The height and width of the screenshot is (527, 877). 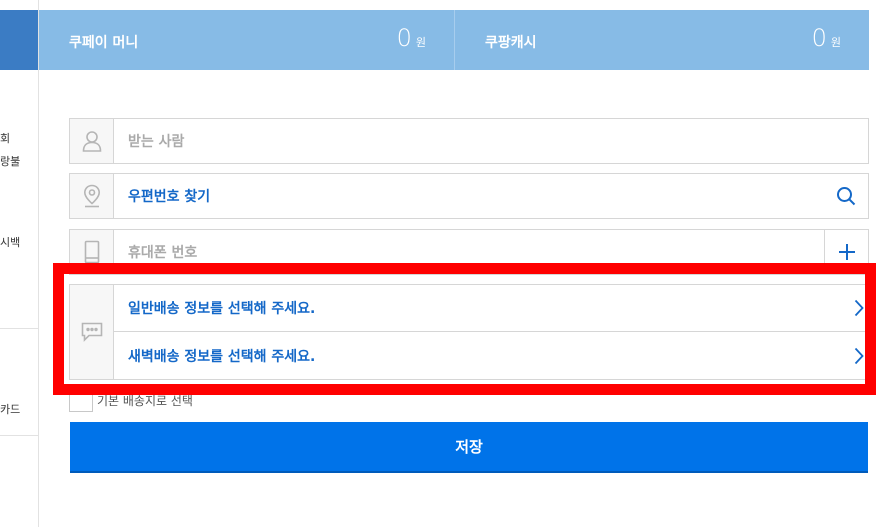 What do you see at coordinates (92, 196) in the screenshot?
I see `location-pin-icon` at bounding box center [92, 196].